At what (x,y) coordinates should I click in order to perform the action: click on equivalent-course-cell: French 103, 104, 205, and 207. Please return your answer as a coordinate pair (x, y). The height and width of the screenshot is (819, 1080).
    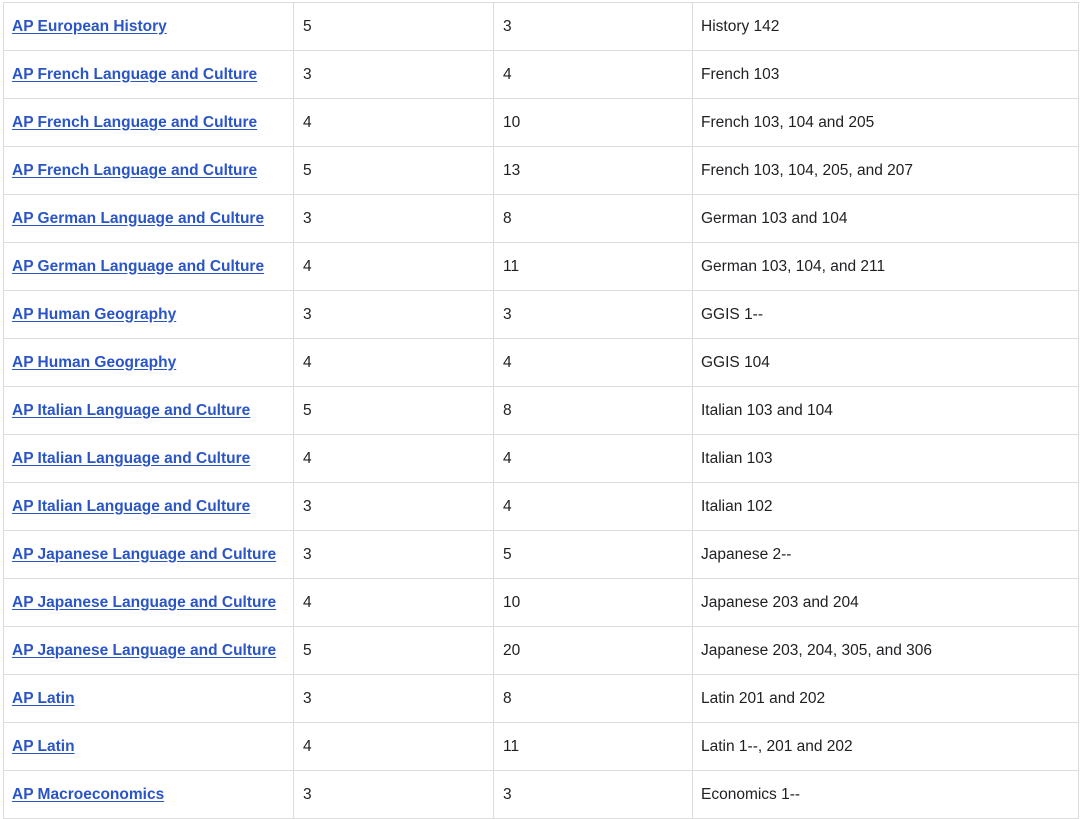
    Looking at the image, I should click on (885, 170).